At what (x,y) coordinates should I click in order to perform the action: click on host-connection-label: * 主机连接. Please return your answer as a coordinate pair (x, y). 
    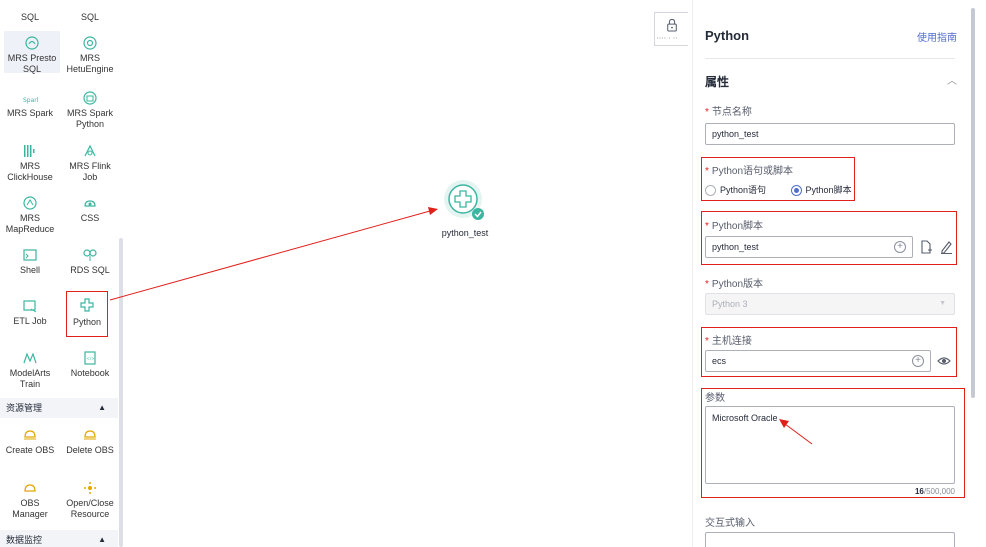
    Looking at the image, I should click on (728, 339).